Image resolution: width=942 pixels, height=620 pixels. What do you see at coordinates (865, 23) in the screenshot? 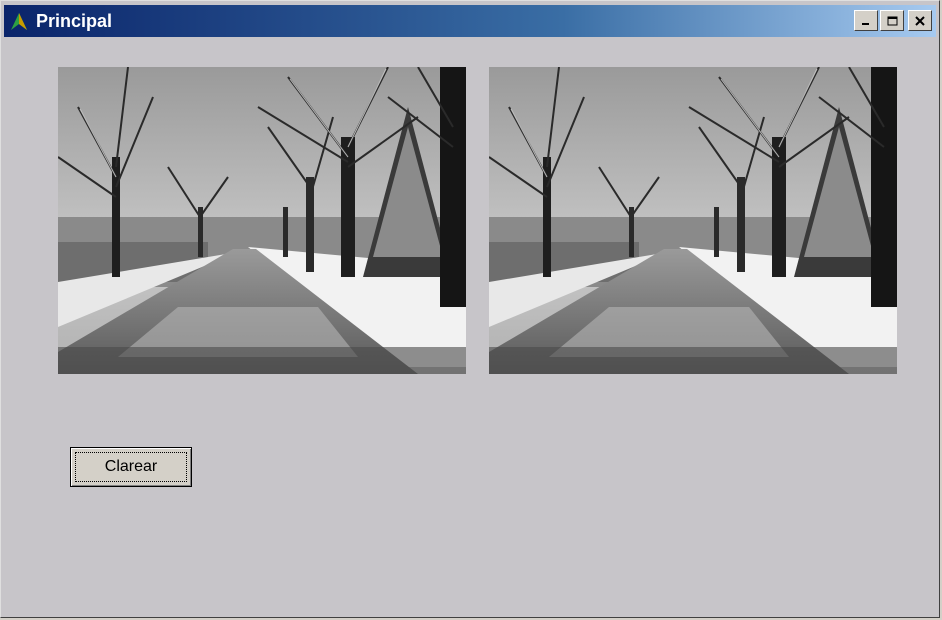
I see `minimize-icon` at bounding box center [865, 23].